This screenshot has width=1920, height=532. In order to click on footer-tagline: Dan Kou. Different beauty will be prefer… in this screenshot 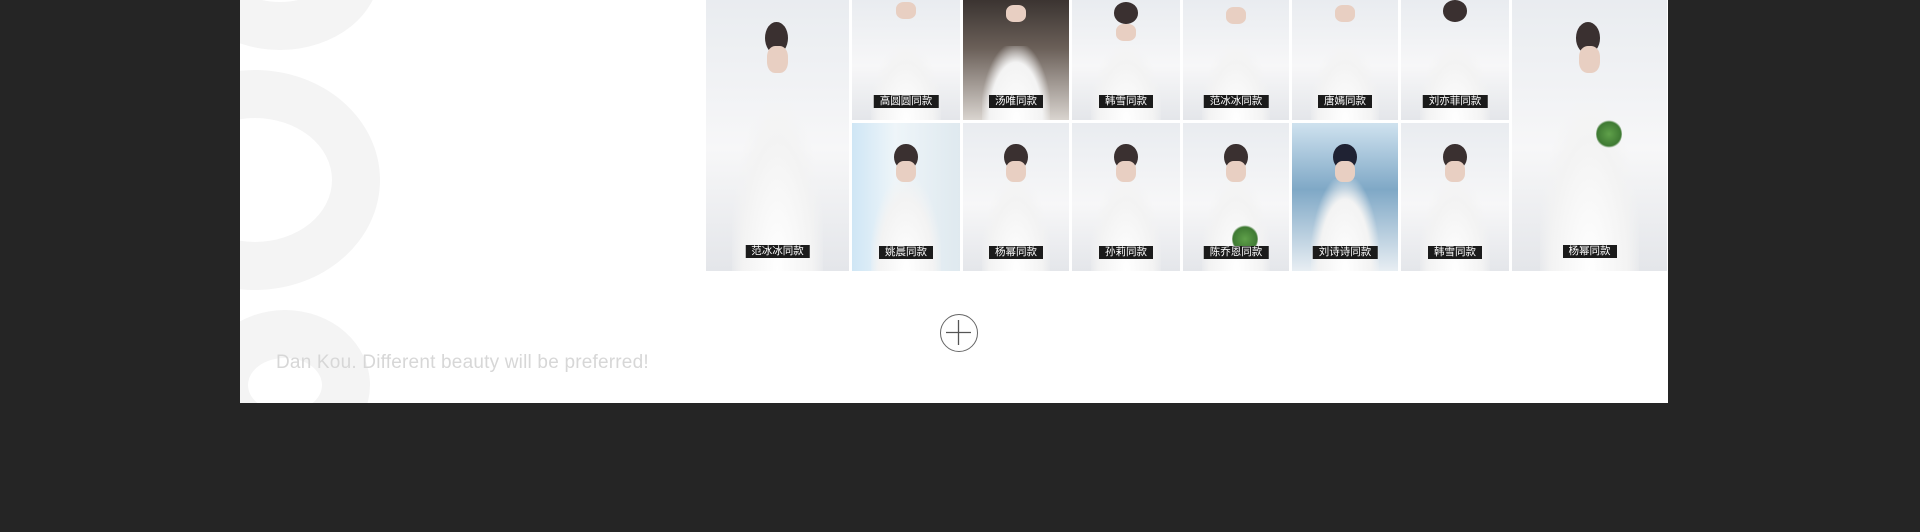, I will do `click(462, 362)`.